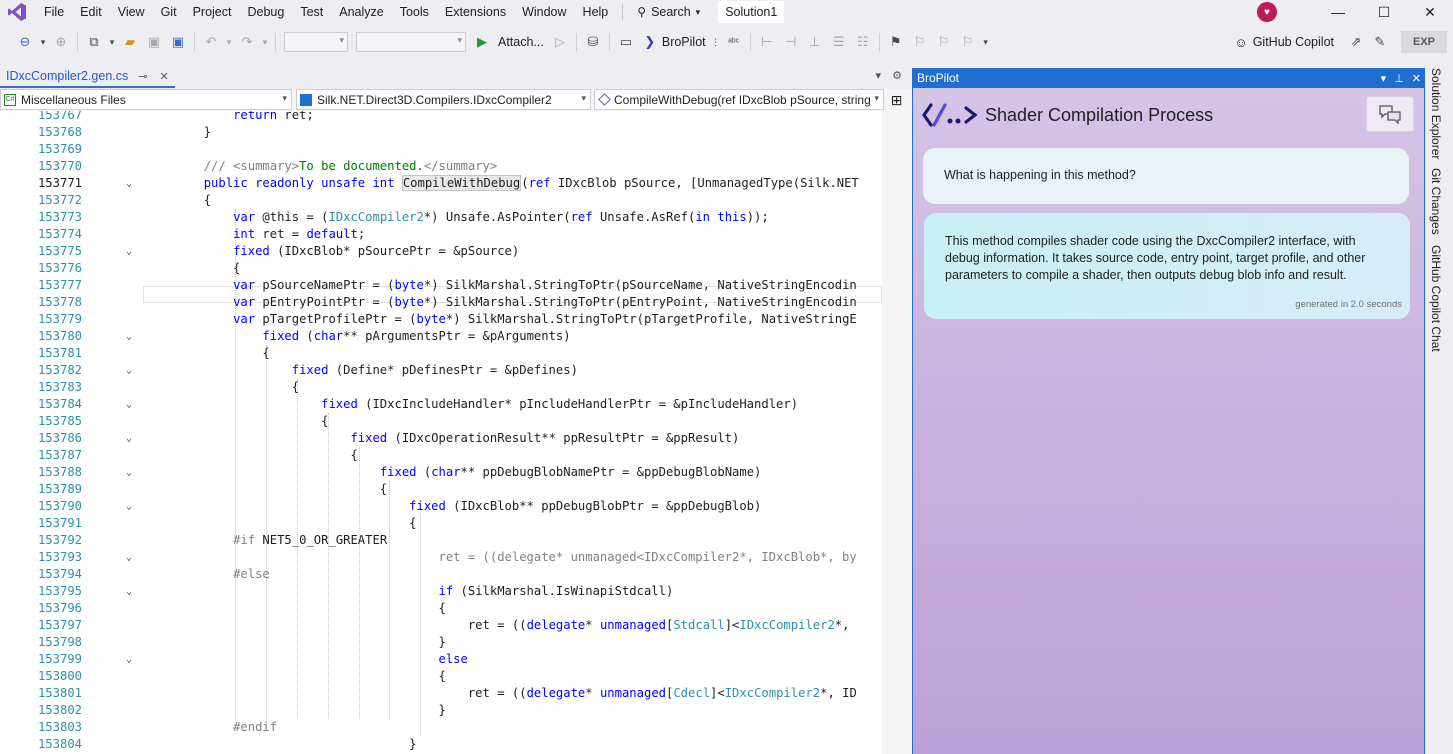 This screenshot has height=754, width=1453. I want to click on save-all-icon: ▣, so click(178, 42).